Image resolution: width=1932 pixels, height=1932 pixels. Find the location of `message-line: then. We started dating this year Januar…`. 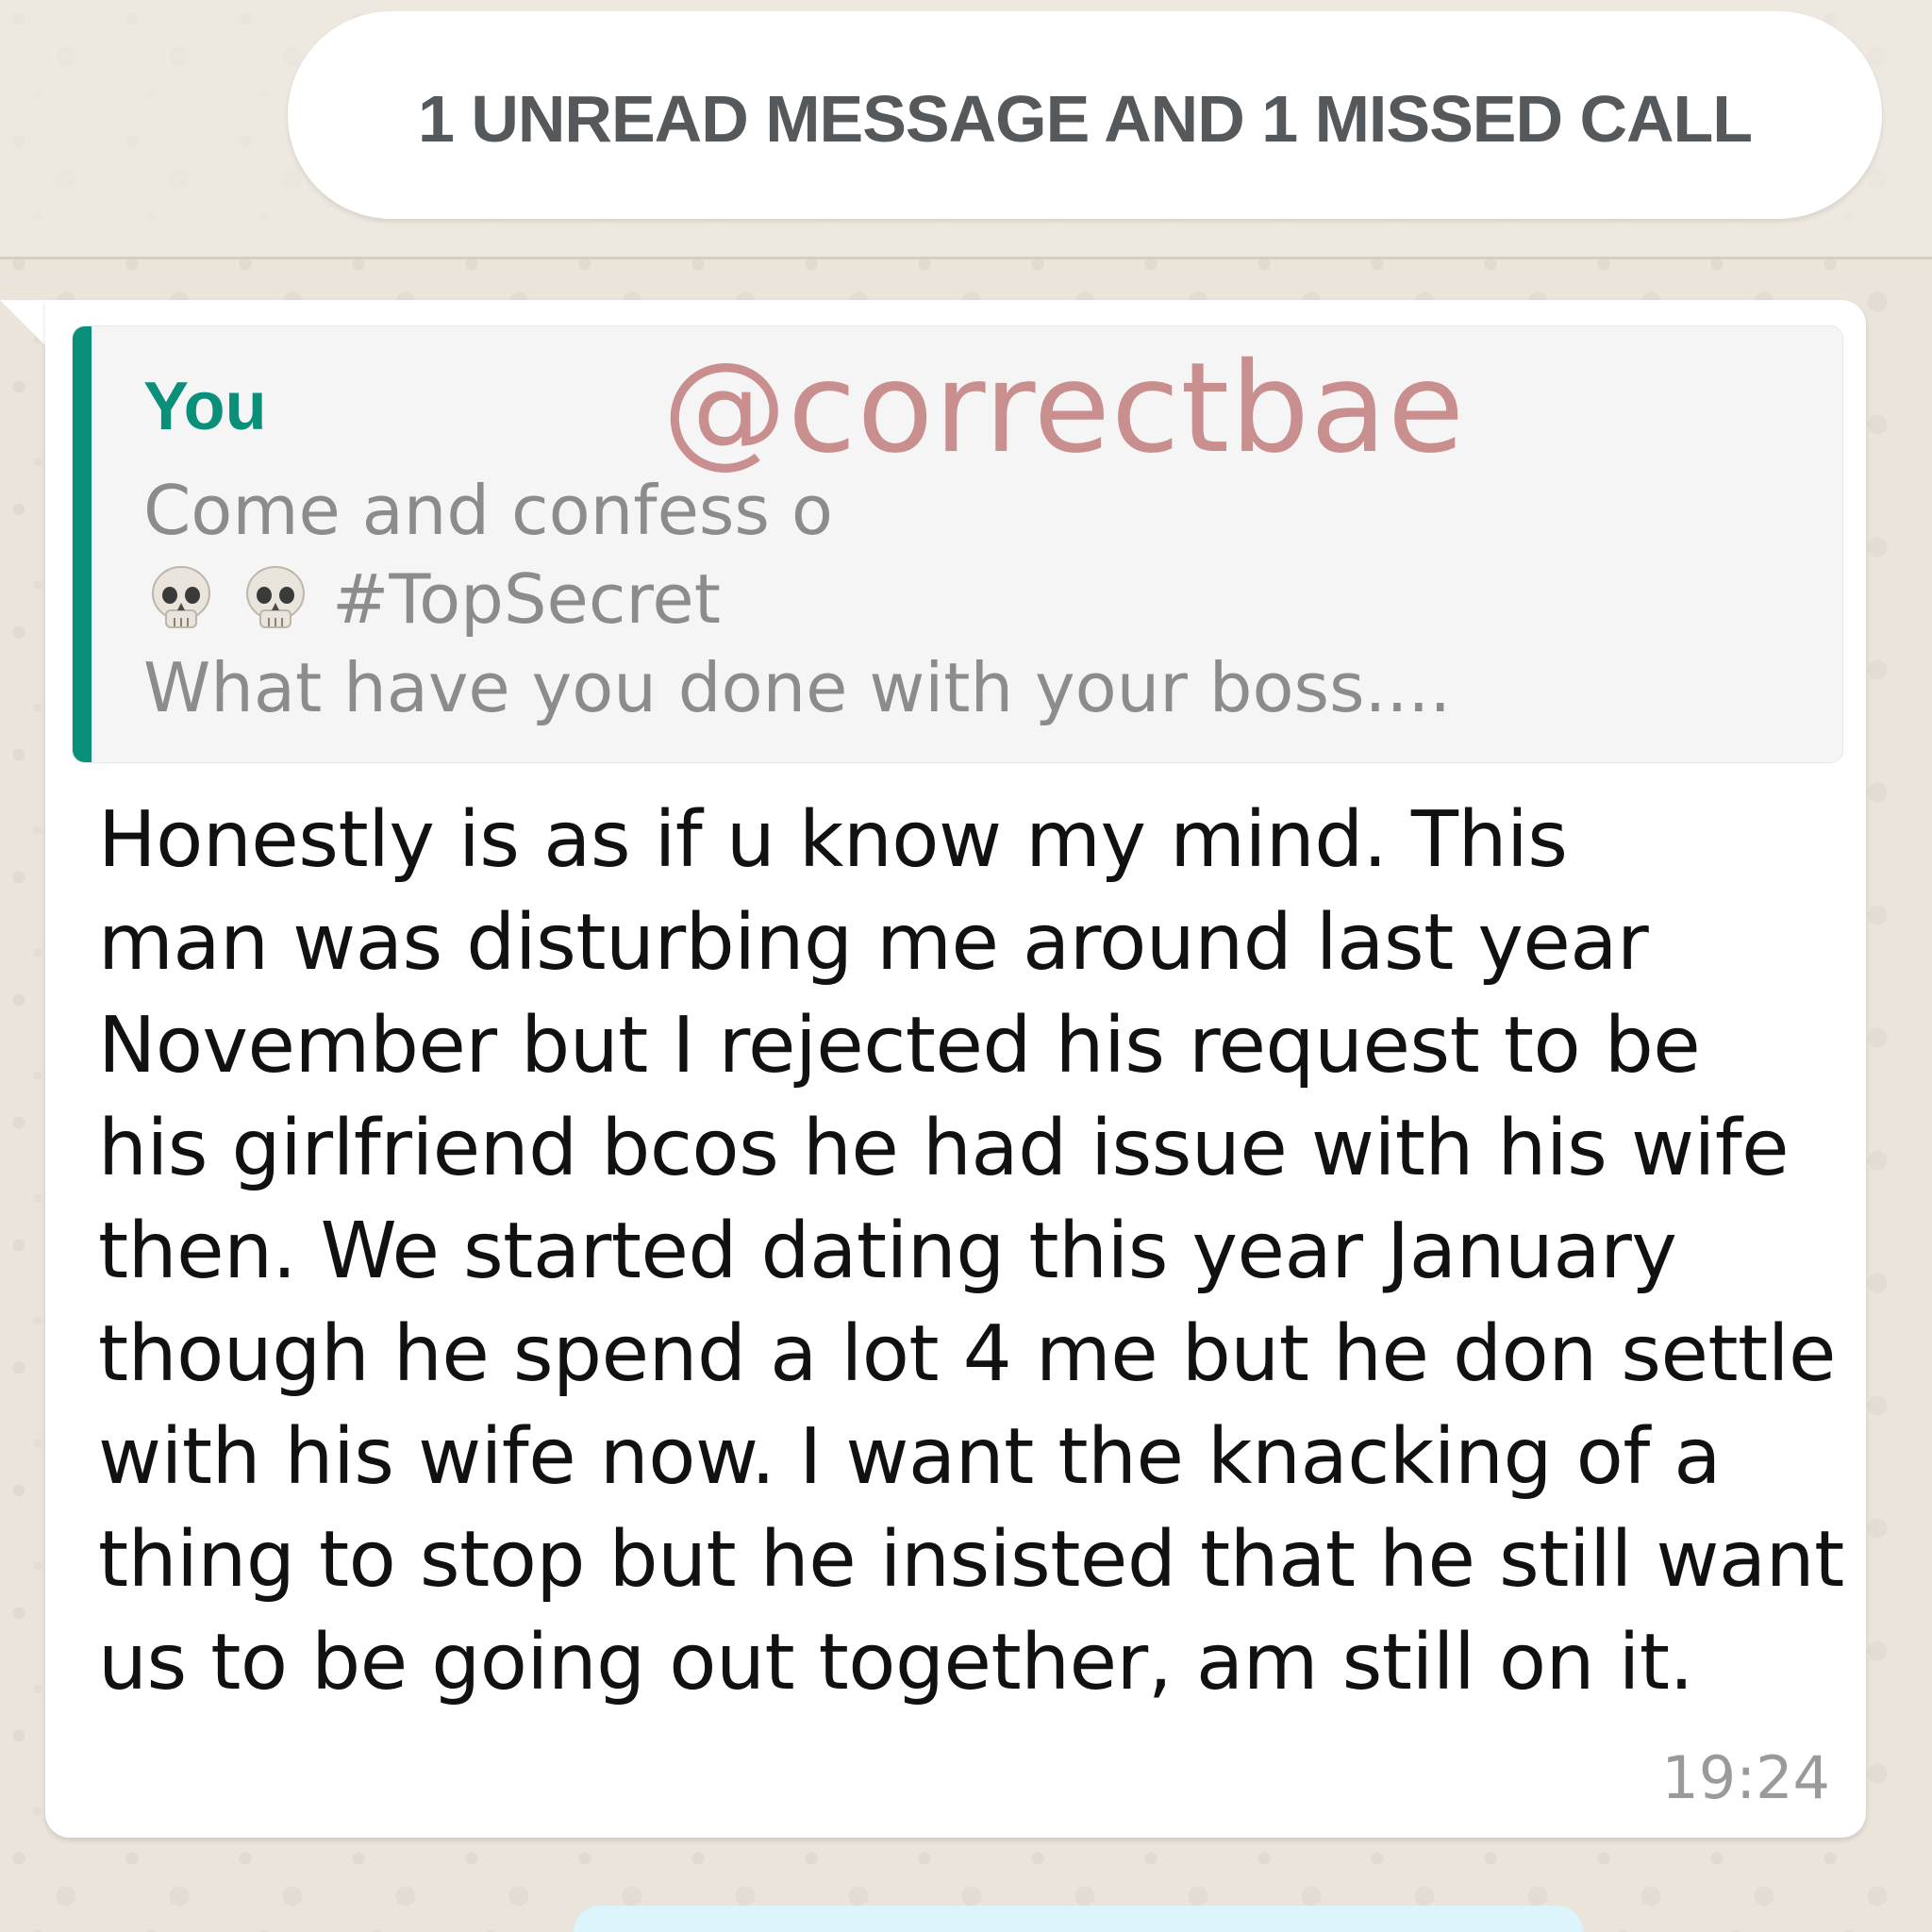

message-line: then. We started dating this year Januar… is located at coordinates (888, 1251).